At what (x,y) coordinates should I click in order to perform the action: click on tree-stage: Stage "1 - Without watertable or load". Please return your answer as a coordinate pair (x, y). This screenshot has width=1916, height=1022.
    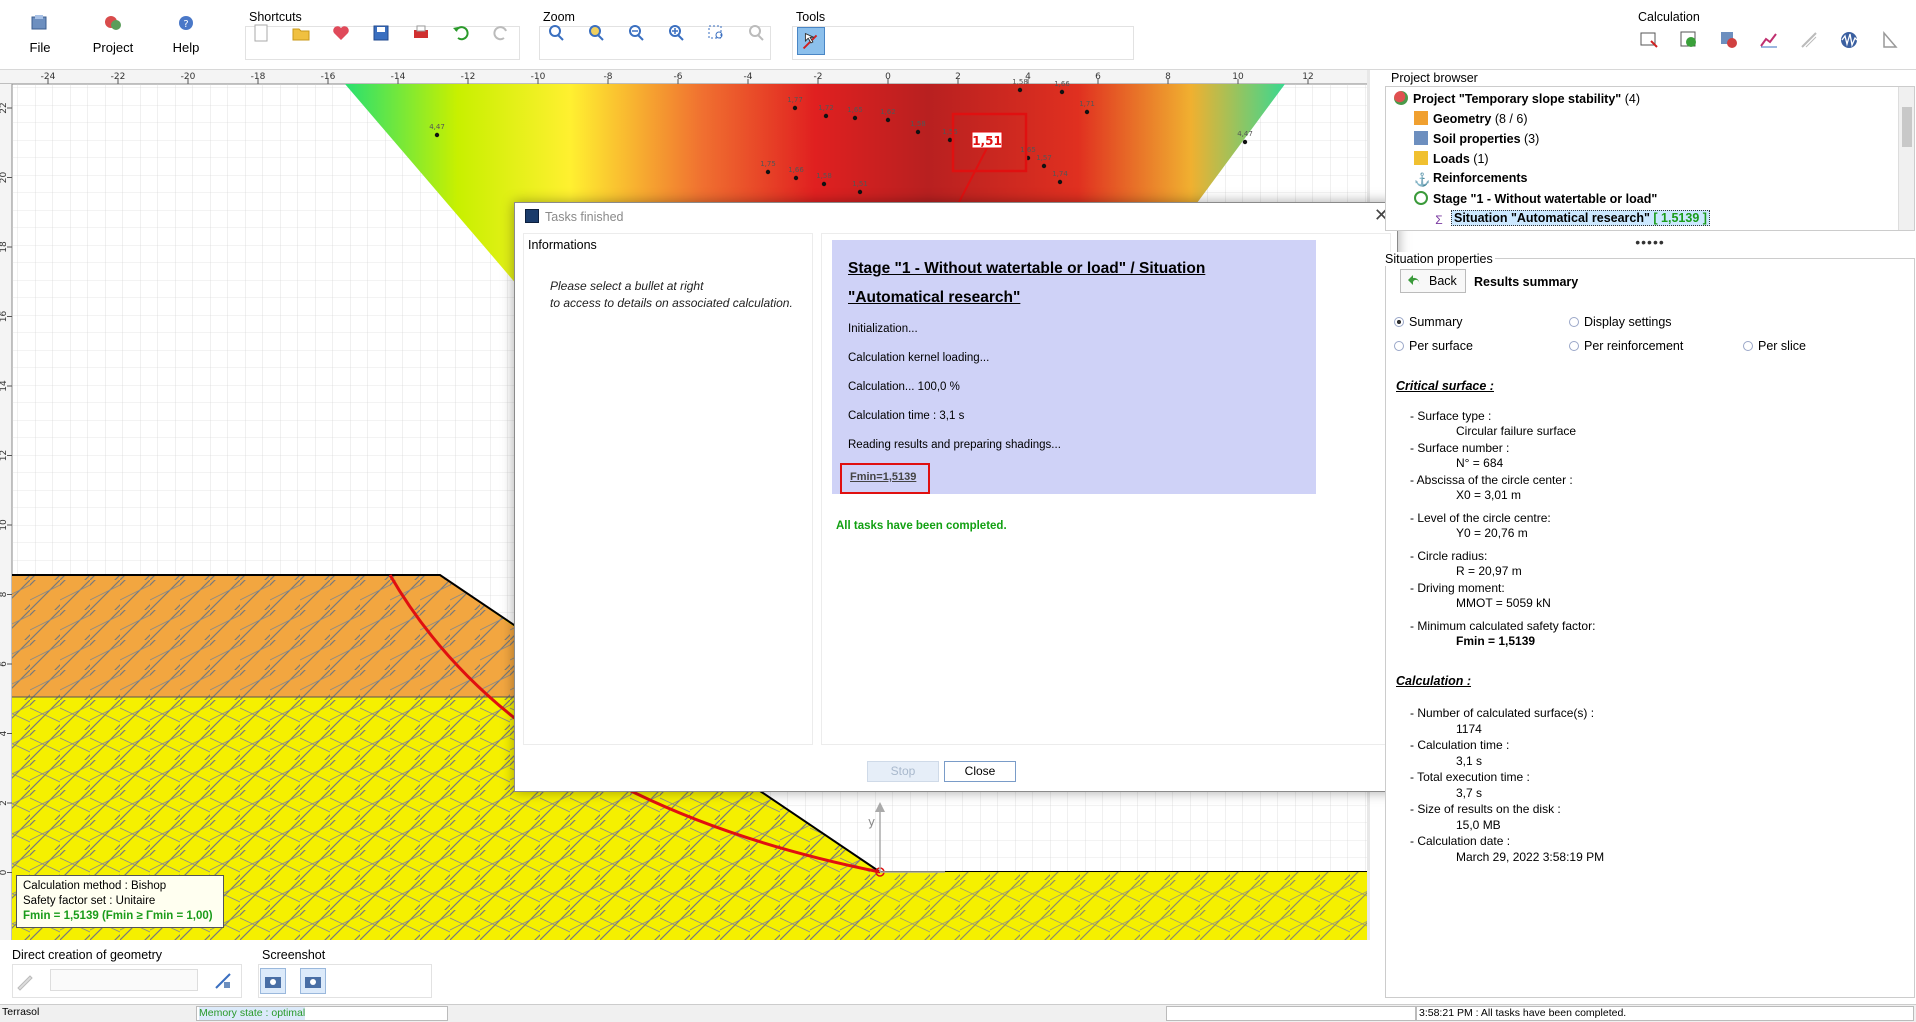
    Looking at the image, I should click on (1535, 198).